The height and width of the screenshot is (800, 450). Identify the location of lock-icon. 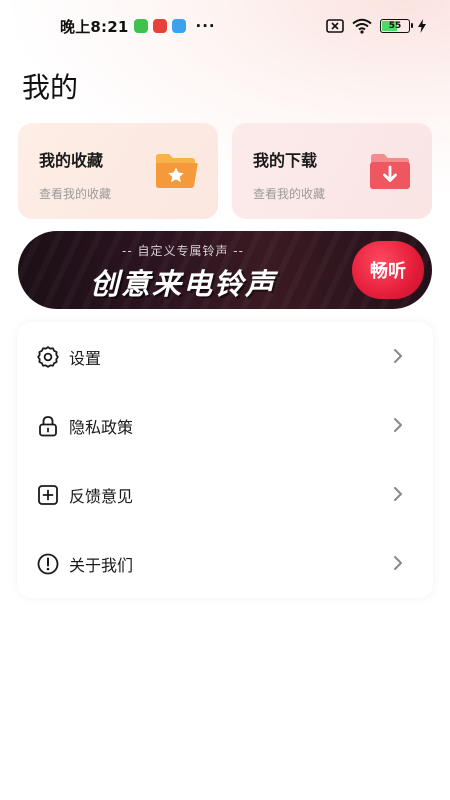
(48, 426).